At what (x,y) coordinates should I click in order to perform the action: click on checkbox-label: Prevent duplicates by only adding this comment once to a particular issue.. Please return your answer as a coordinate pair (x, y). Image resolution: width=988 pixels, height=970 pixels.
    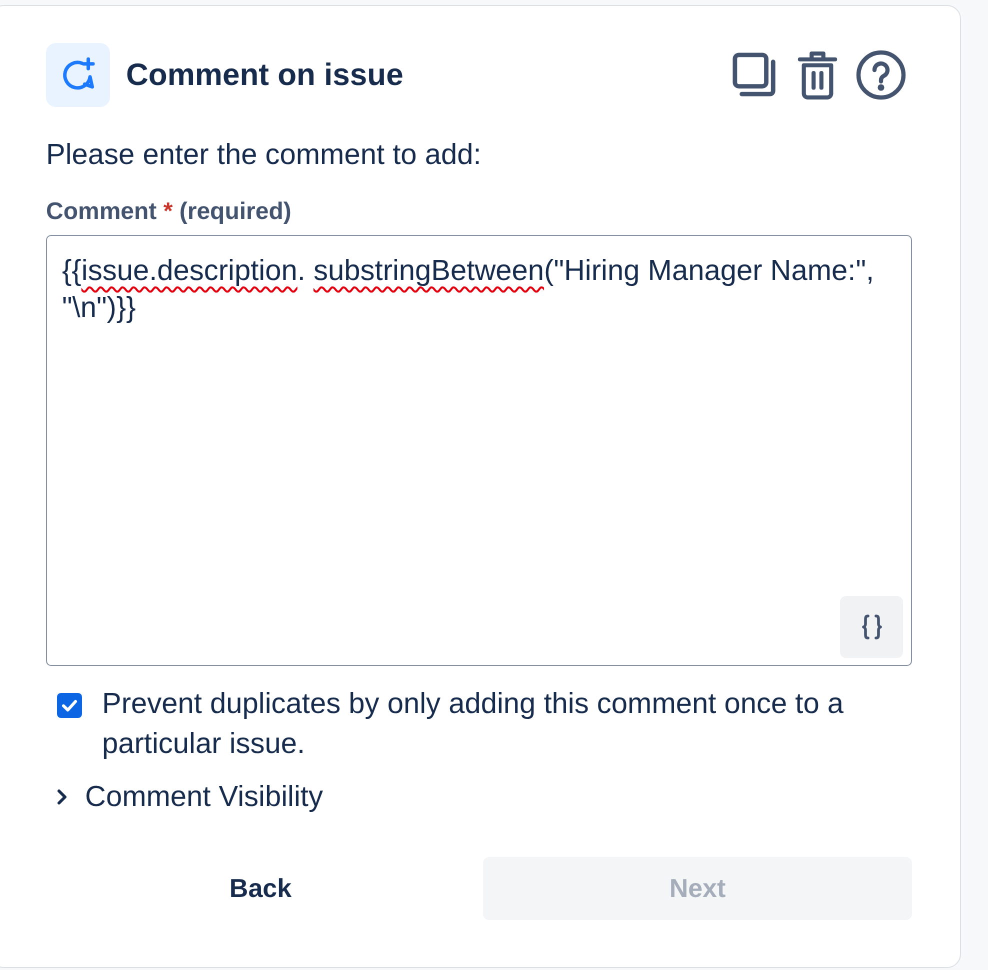
    Looking at the image, I should click on (473, 724).